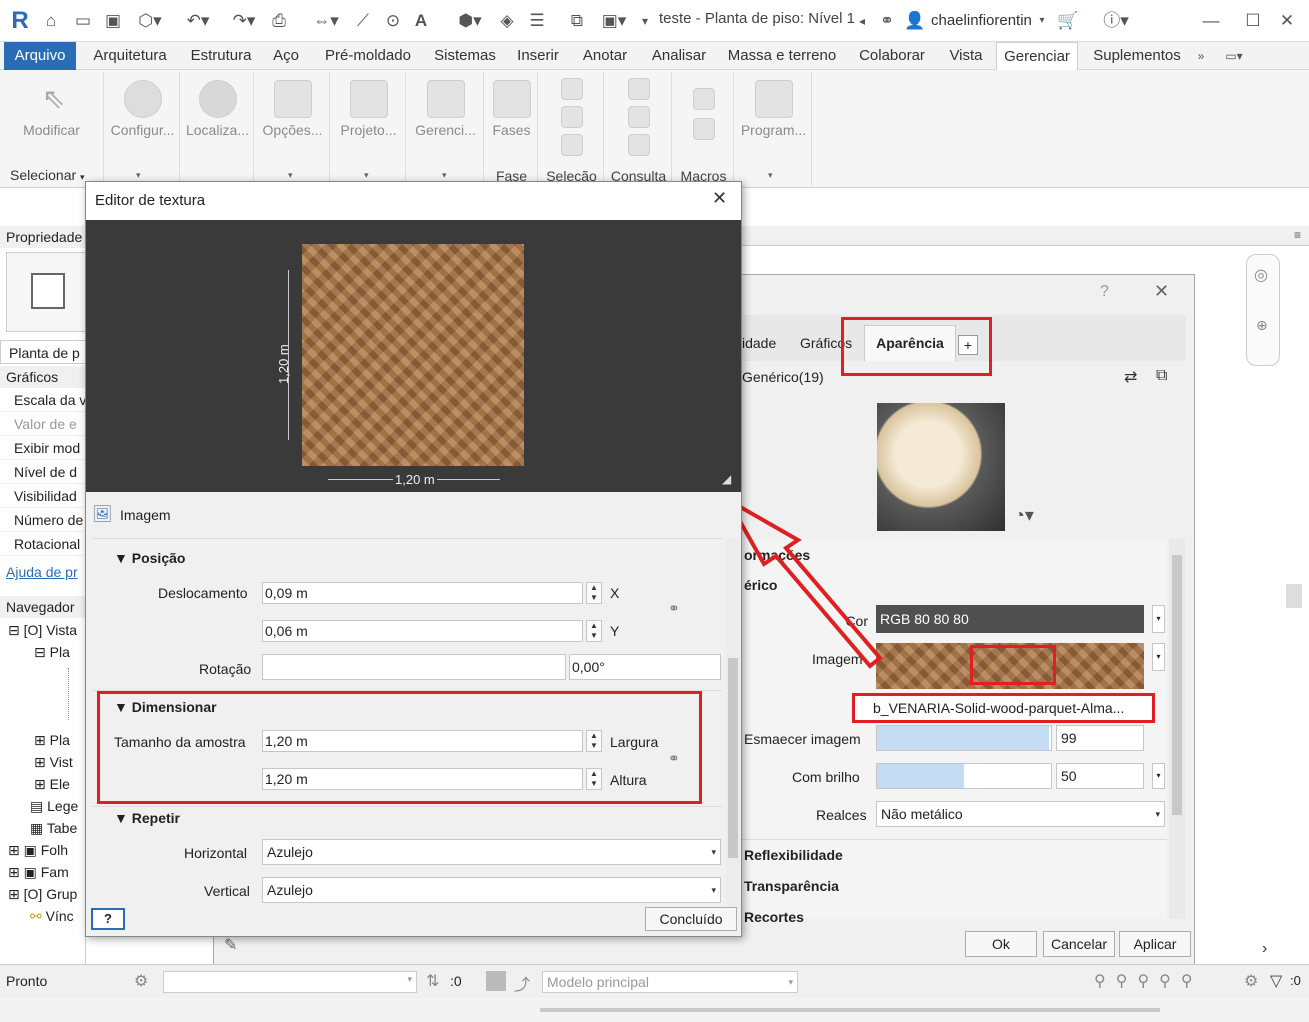 This screenshot has width=1309, height=1022. I want to click on gloss-slider, so click(964, 776).